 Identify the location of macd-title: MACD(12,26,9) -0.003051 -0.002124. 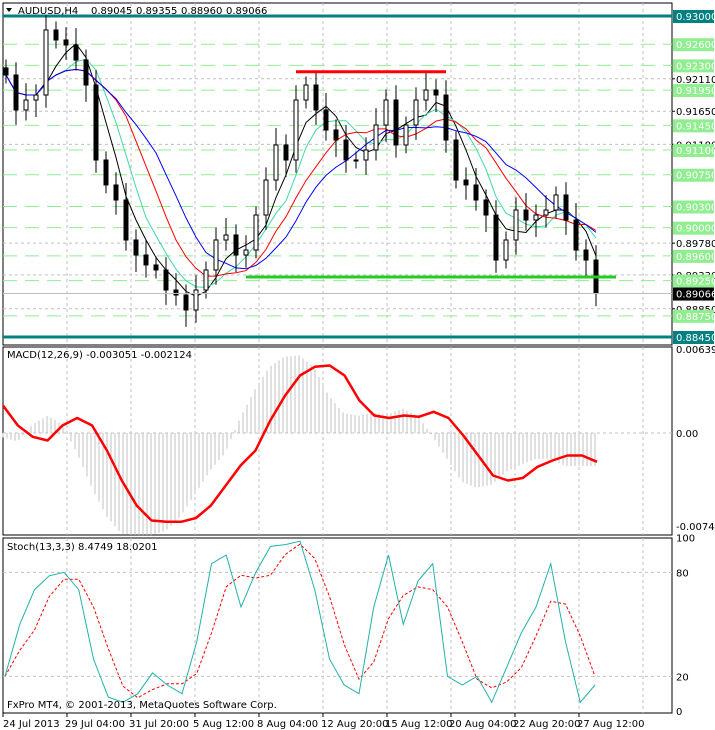
(99, 355).